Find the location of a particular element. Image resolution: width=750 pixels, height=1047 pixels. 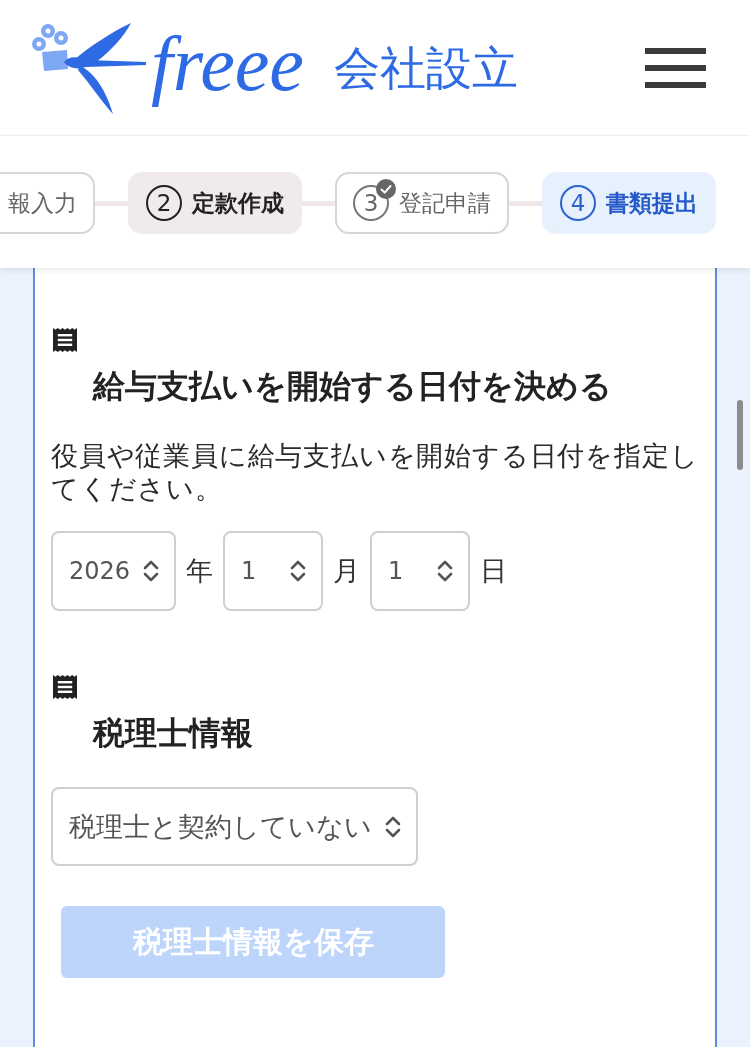

section-heading: 給与支払いを開始する日付を決める is located at coordinates (352, 386).